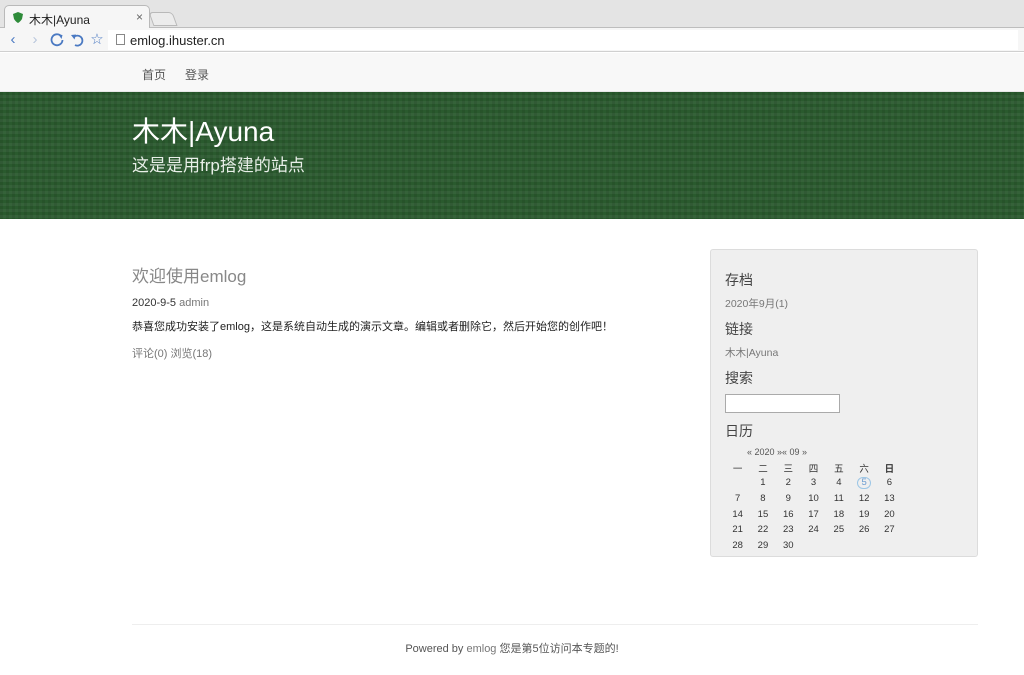 The image size is (1024, 675). I want to click on post-date: 2020-9-5, so click(154, 303).